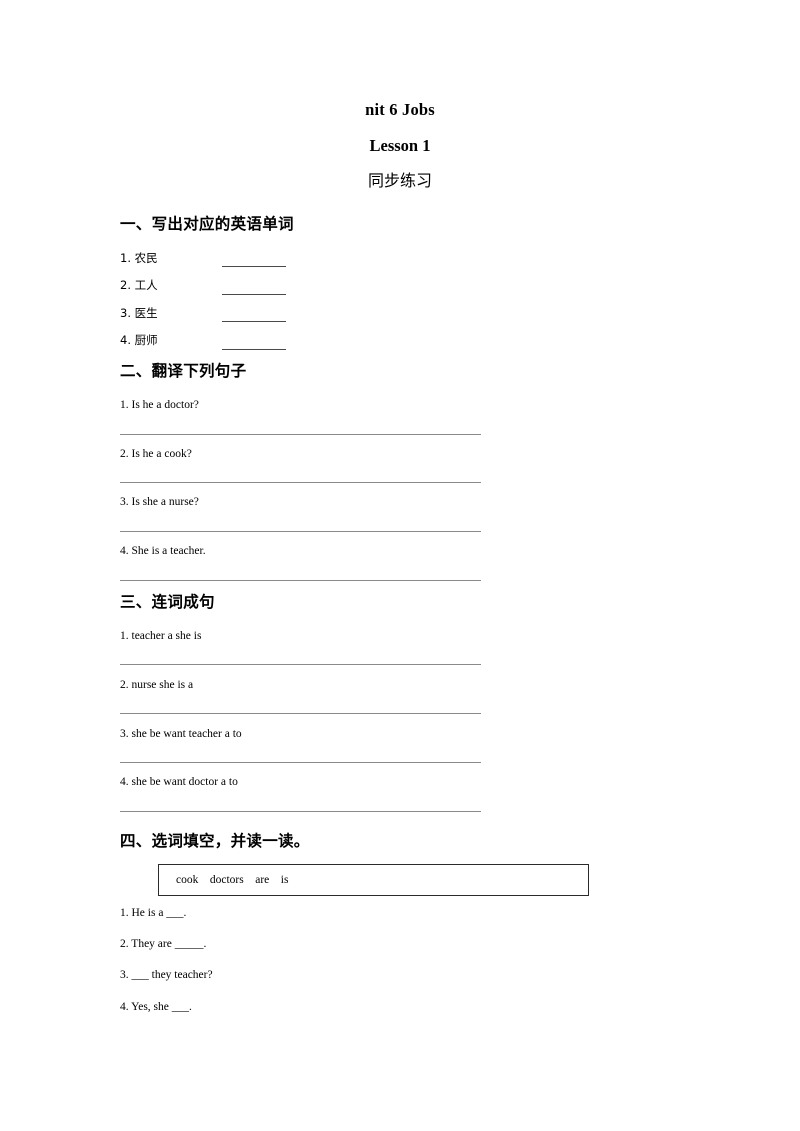 The width and height of the screenshot is (800, 1131). Describe the element at coordinates (167, 602) in the screenshot. I see `section-heading-3: 三、连词成句` at that location.